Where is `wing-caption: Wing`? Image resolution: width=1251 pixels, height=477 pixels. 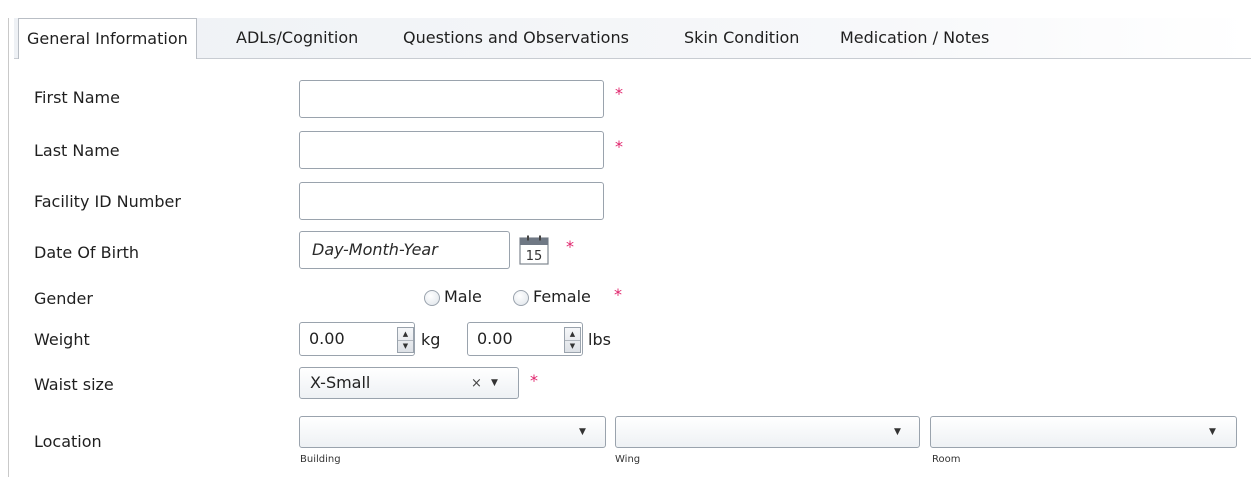
wing-caption: Wing is located at coordinates (628, 459).